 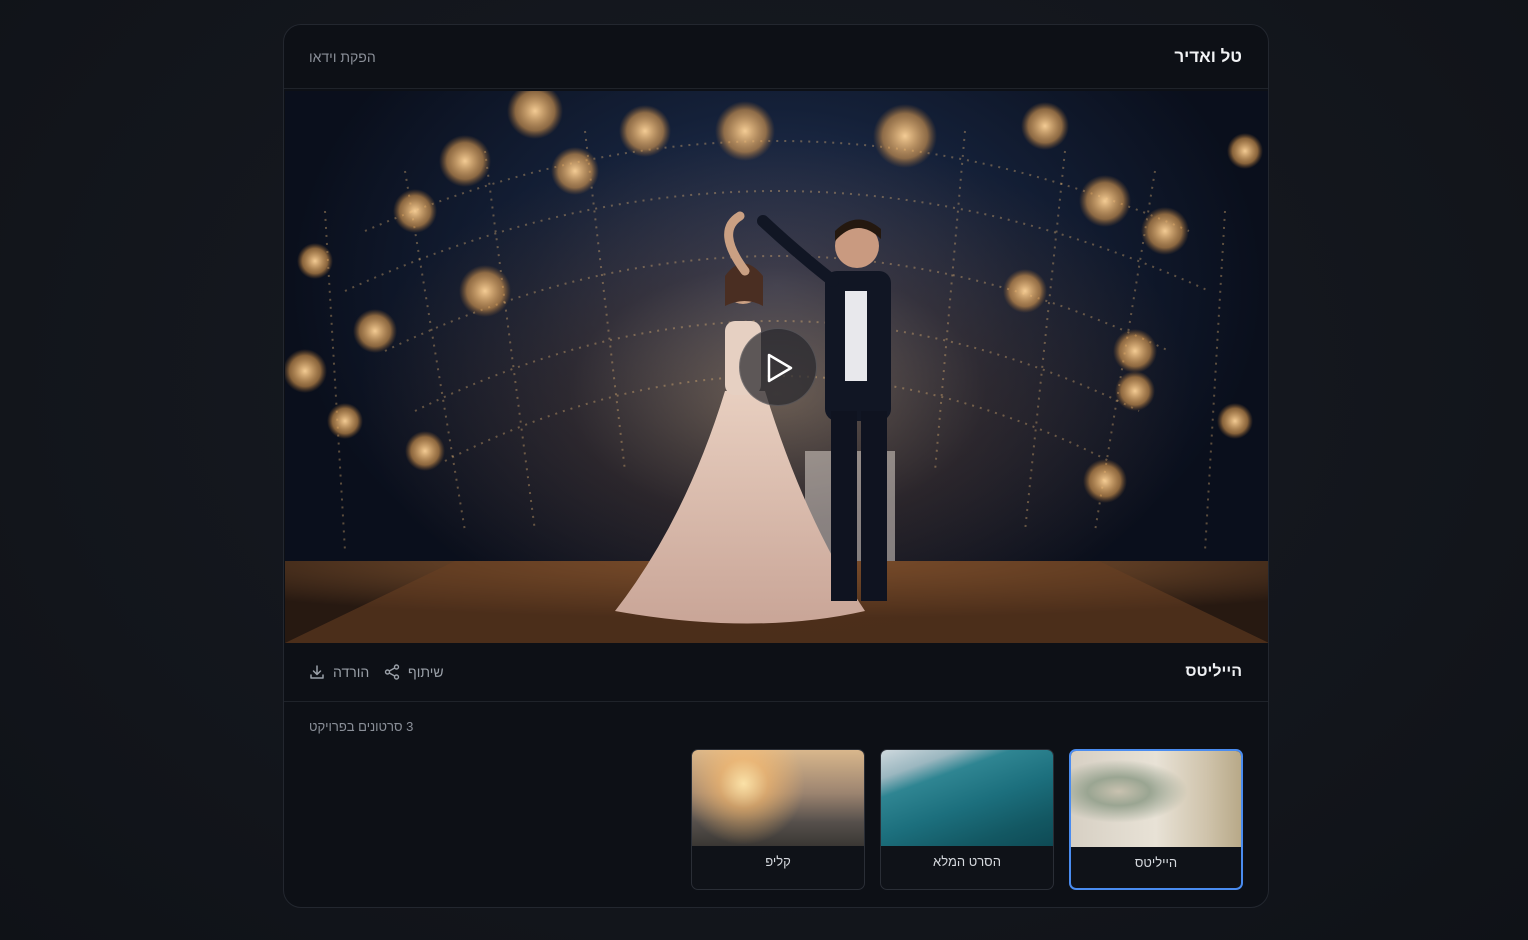 What do you see at coordinates (317, 672) in the screenshot?
I see `download-icon` at bounding box center [317, 672].